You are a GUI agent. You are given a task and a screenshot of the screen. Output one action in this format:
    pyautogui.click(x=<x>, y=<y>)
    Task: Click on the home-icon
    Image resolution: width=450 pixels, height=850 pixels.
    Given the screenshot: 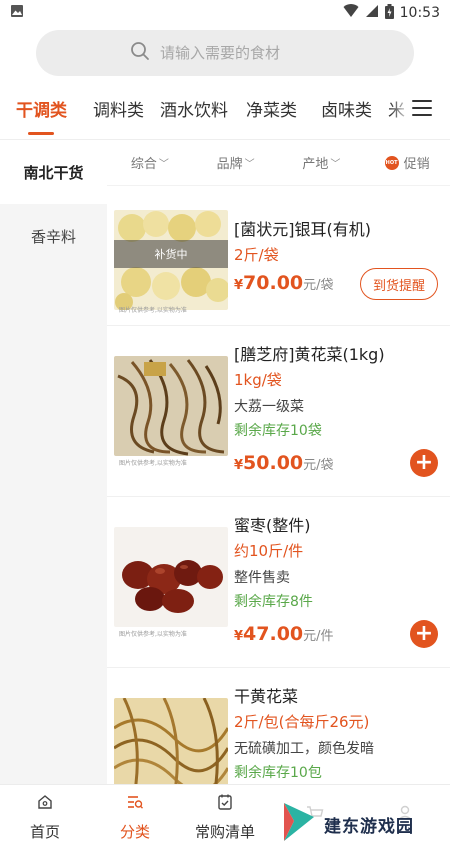 What is the action you would take?
    pyautogui.click(x=45, y=804)
    